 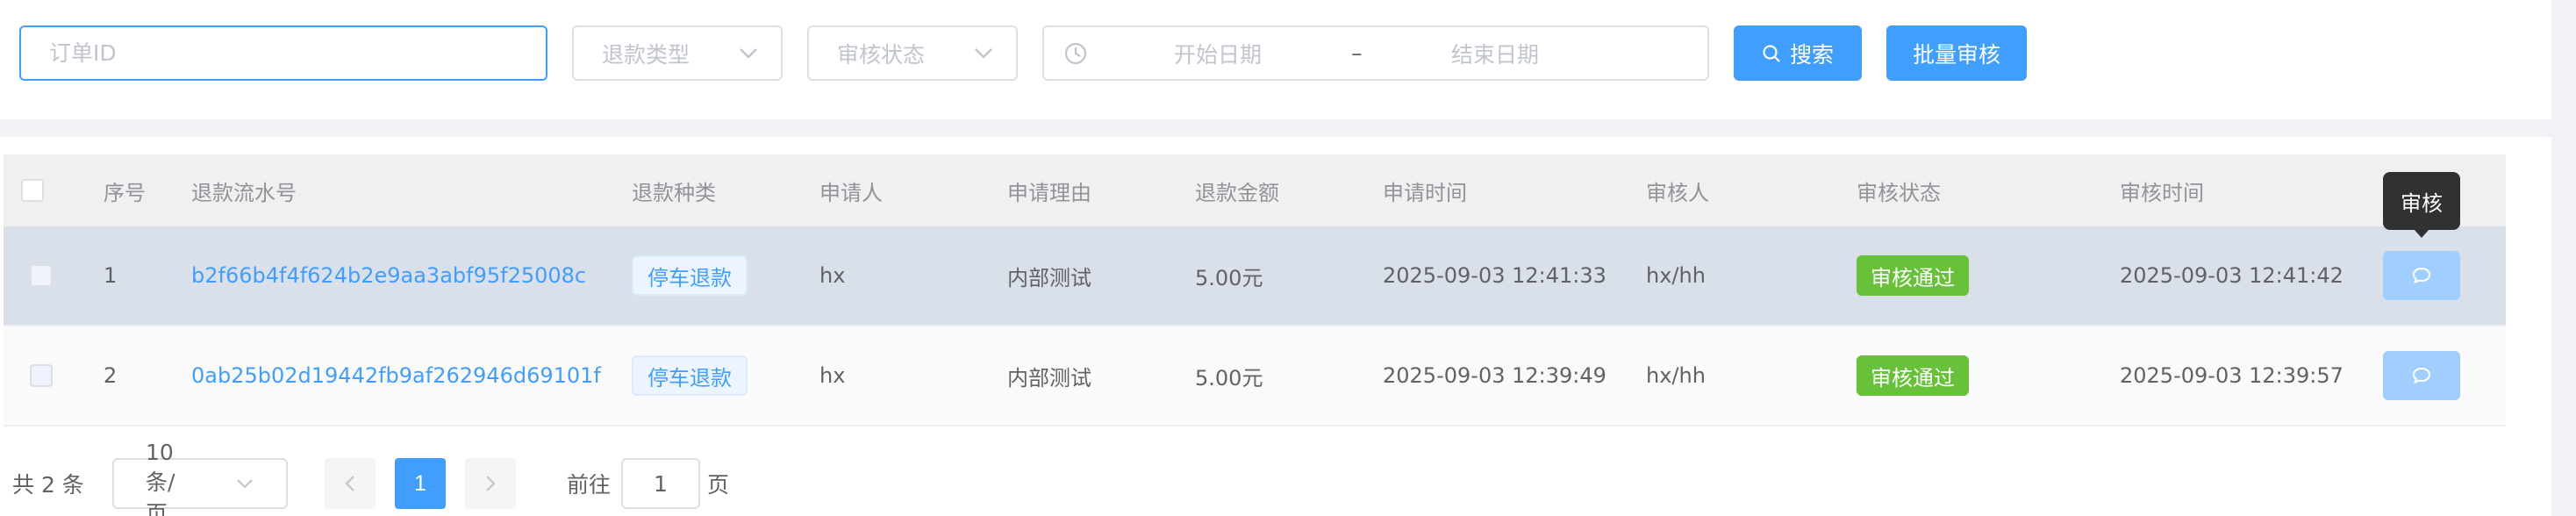 What do you see at coordinates (851, 192) in the screenshot?
I see `header-applicant: 申请人` at bounding box center [851, 192].